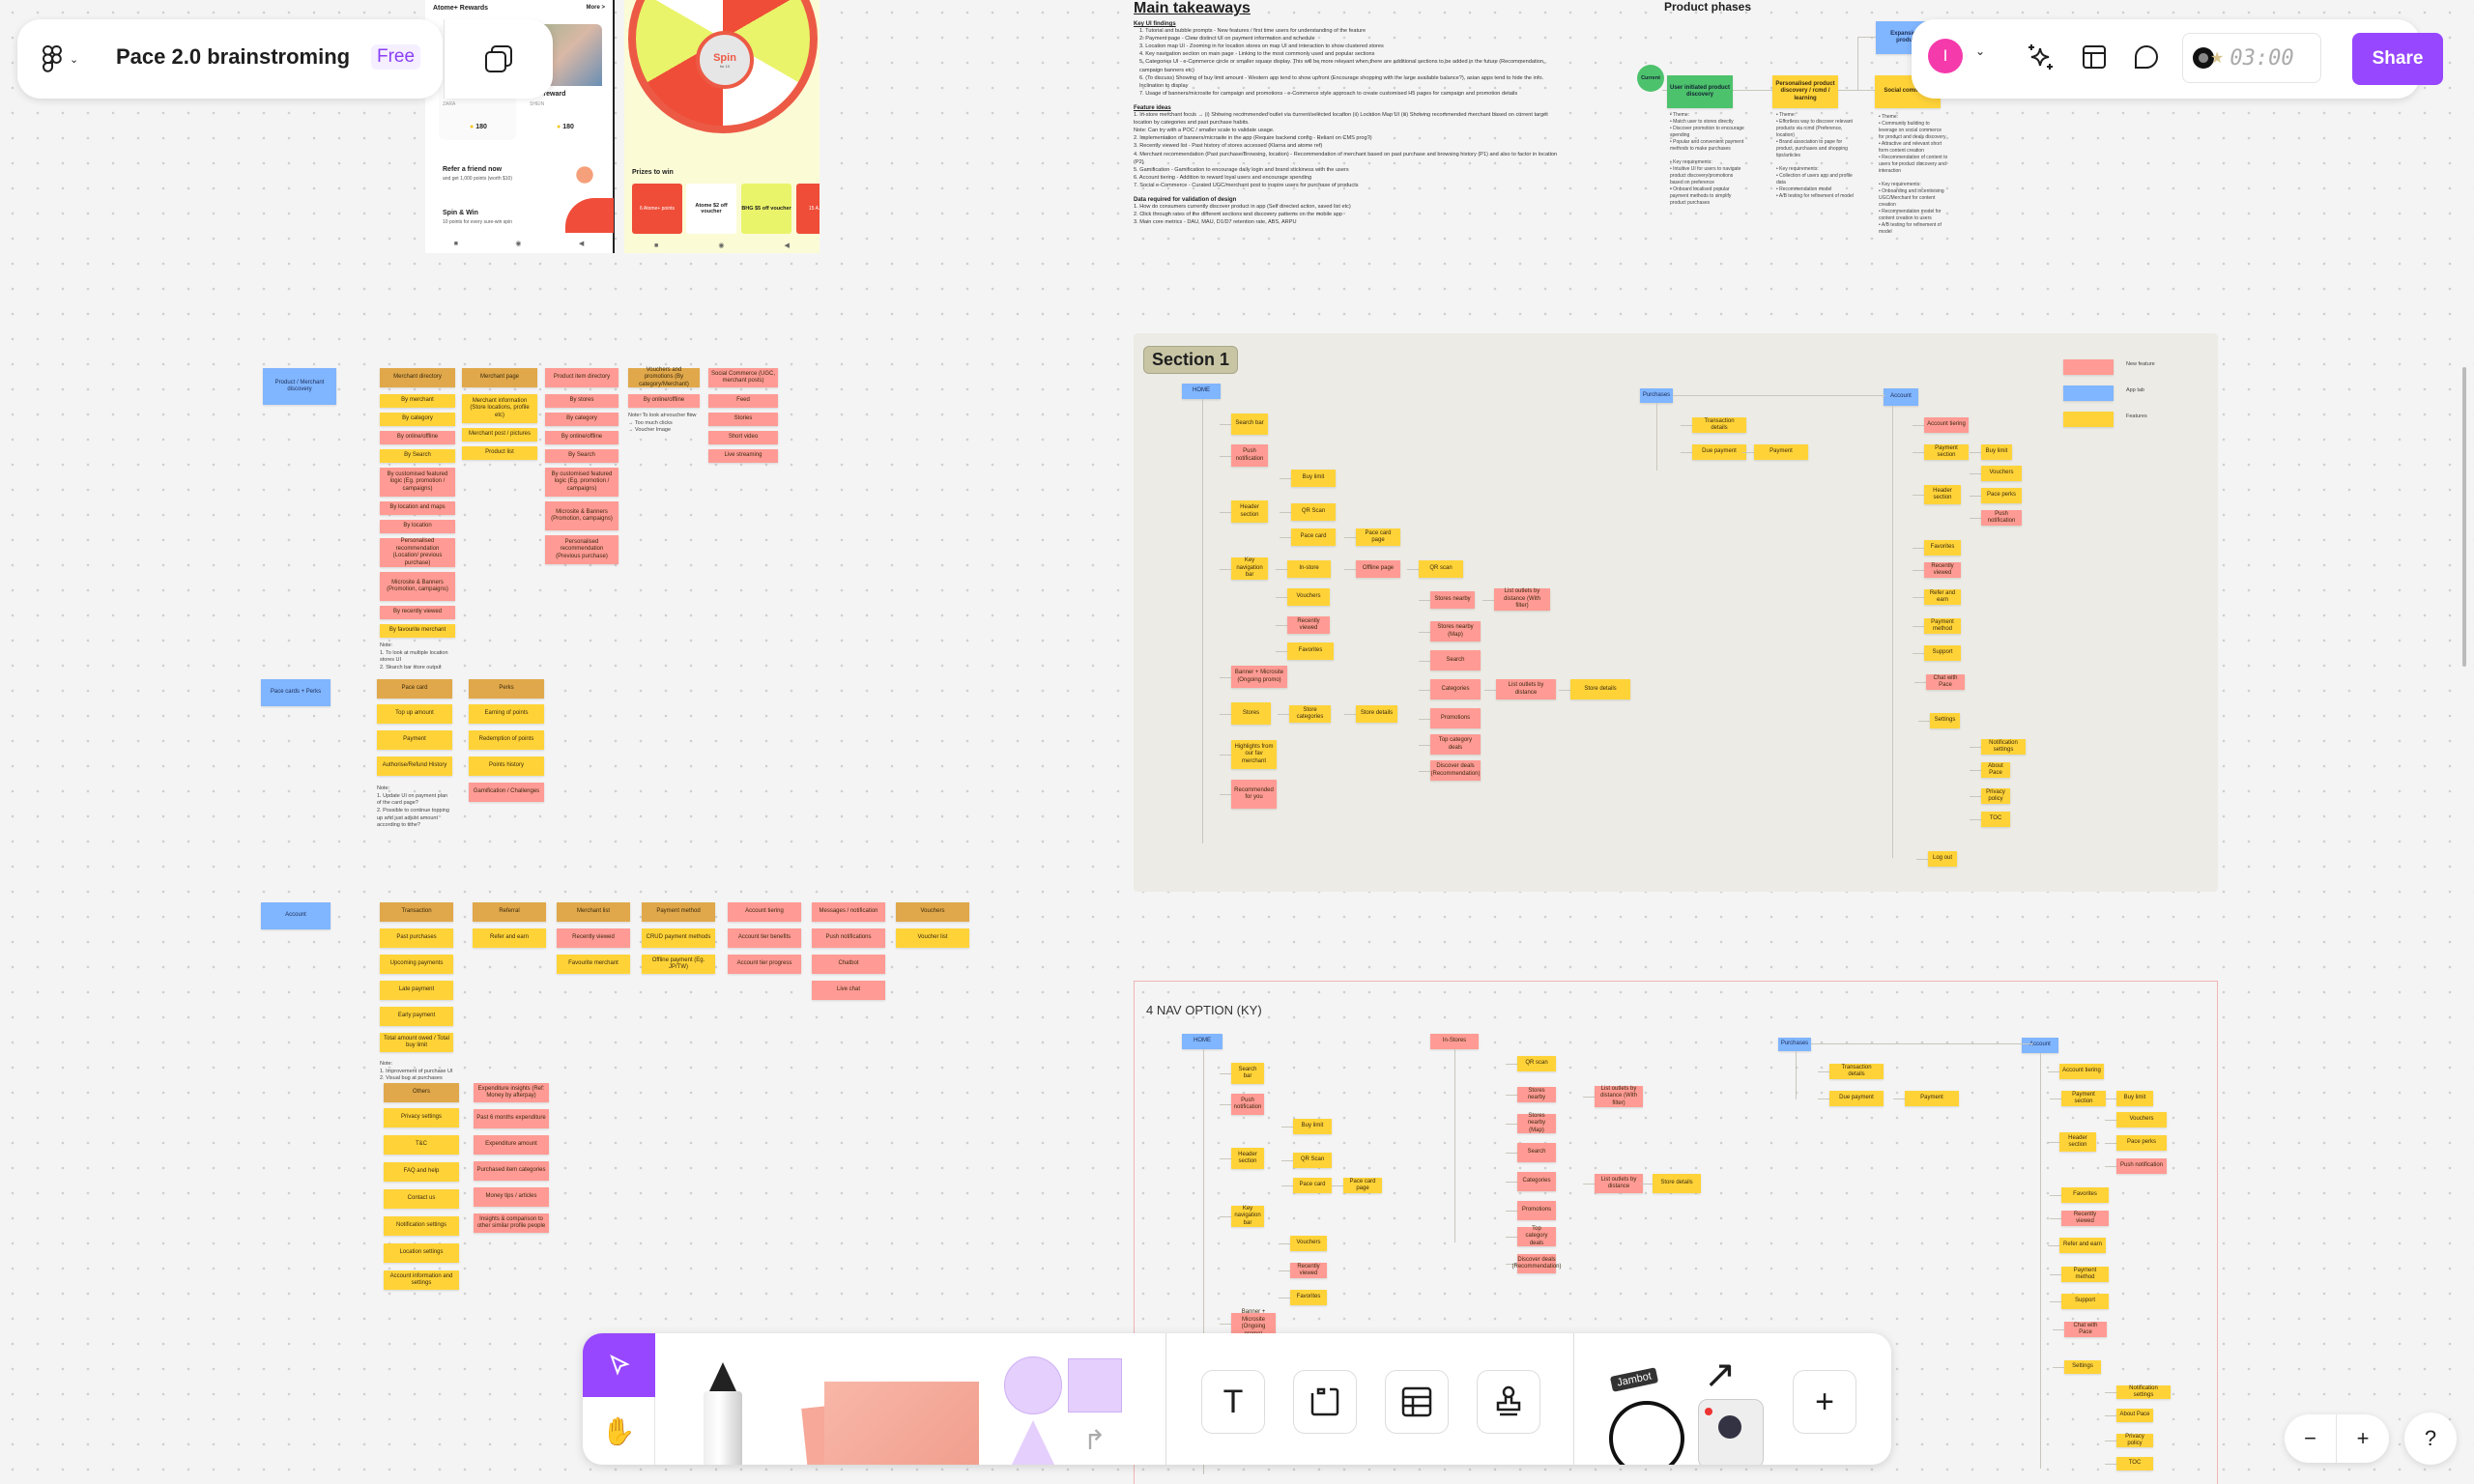 Image resolution: width=2474 pixels, height=1484 pixels. Describe the element at coordinates (1947, 425) in the screenshot. I see `flow-node-acctier: Account tiering` at that location.